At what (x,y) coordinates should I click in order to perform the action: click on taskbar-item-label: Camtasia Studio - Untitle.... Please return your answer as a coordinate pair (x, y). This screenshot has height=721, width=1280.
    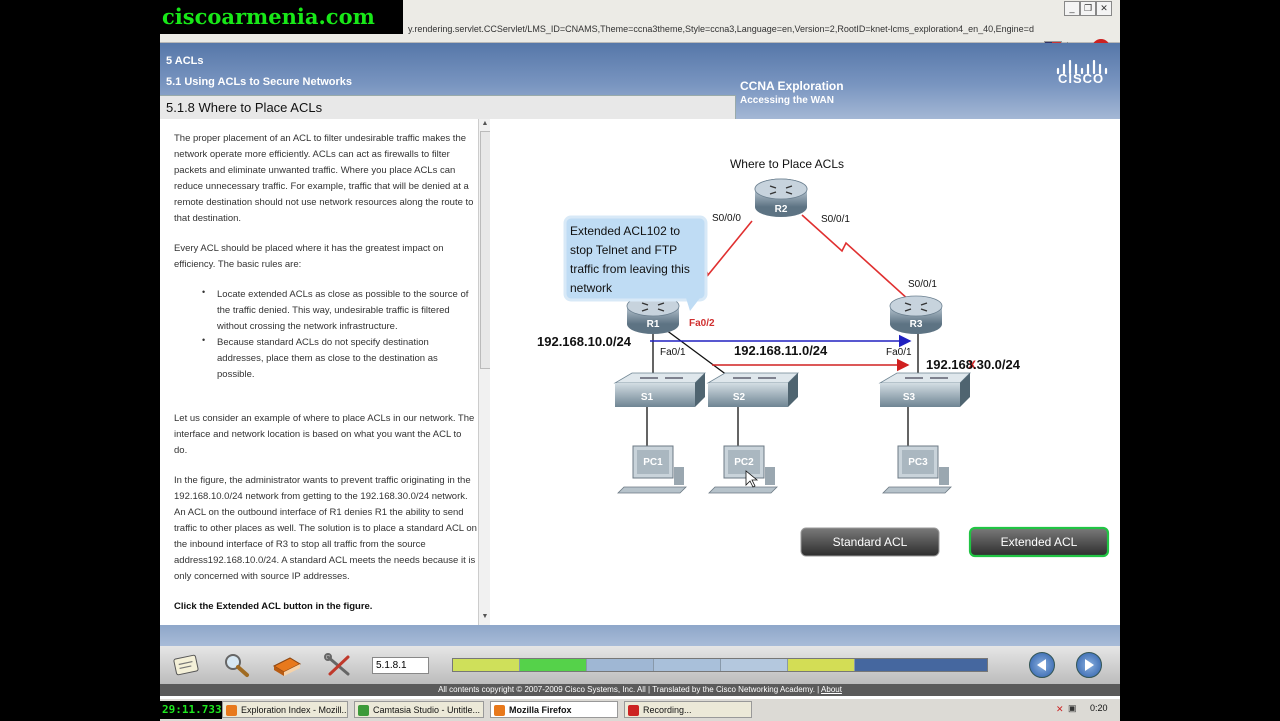
    Looking at the image, I should click on (427, 710).